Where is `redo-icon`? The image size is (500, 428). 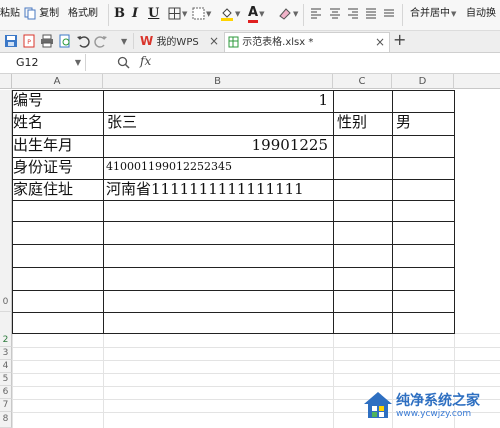
redo-icon is located at coordinates (101, 41).